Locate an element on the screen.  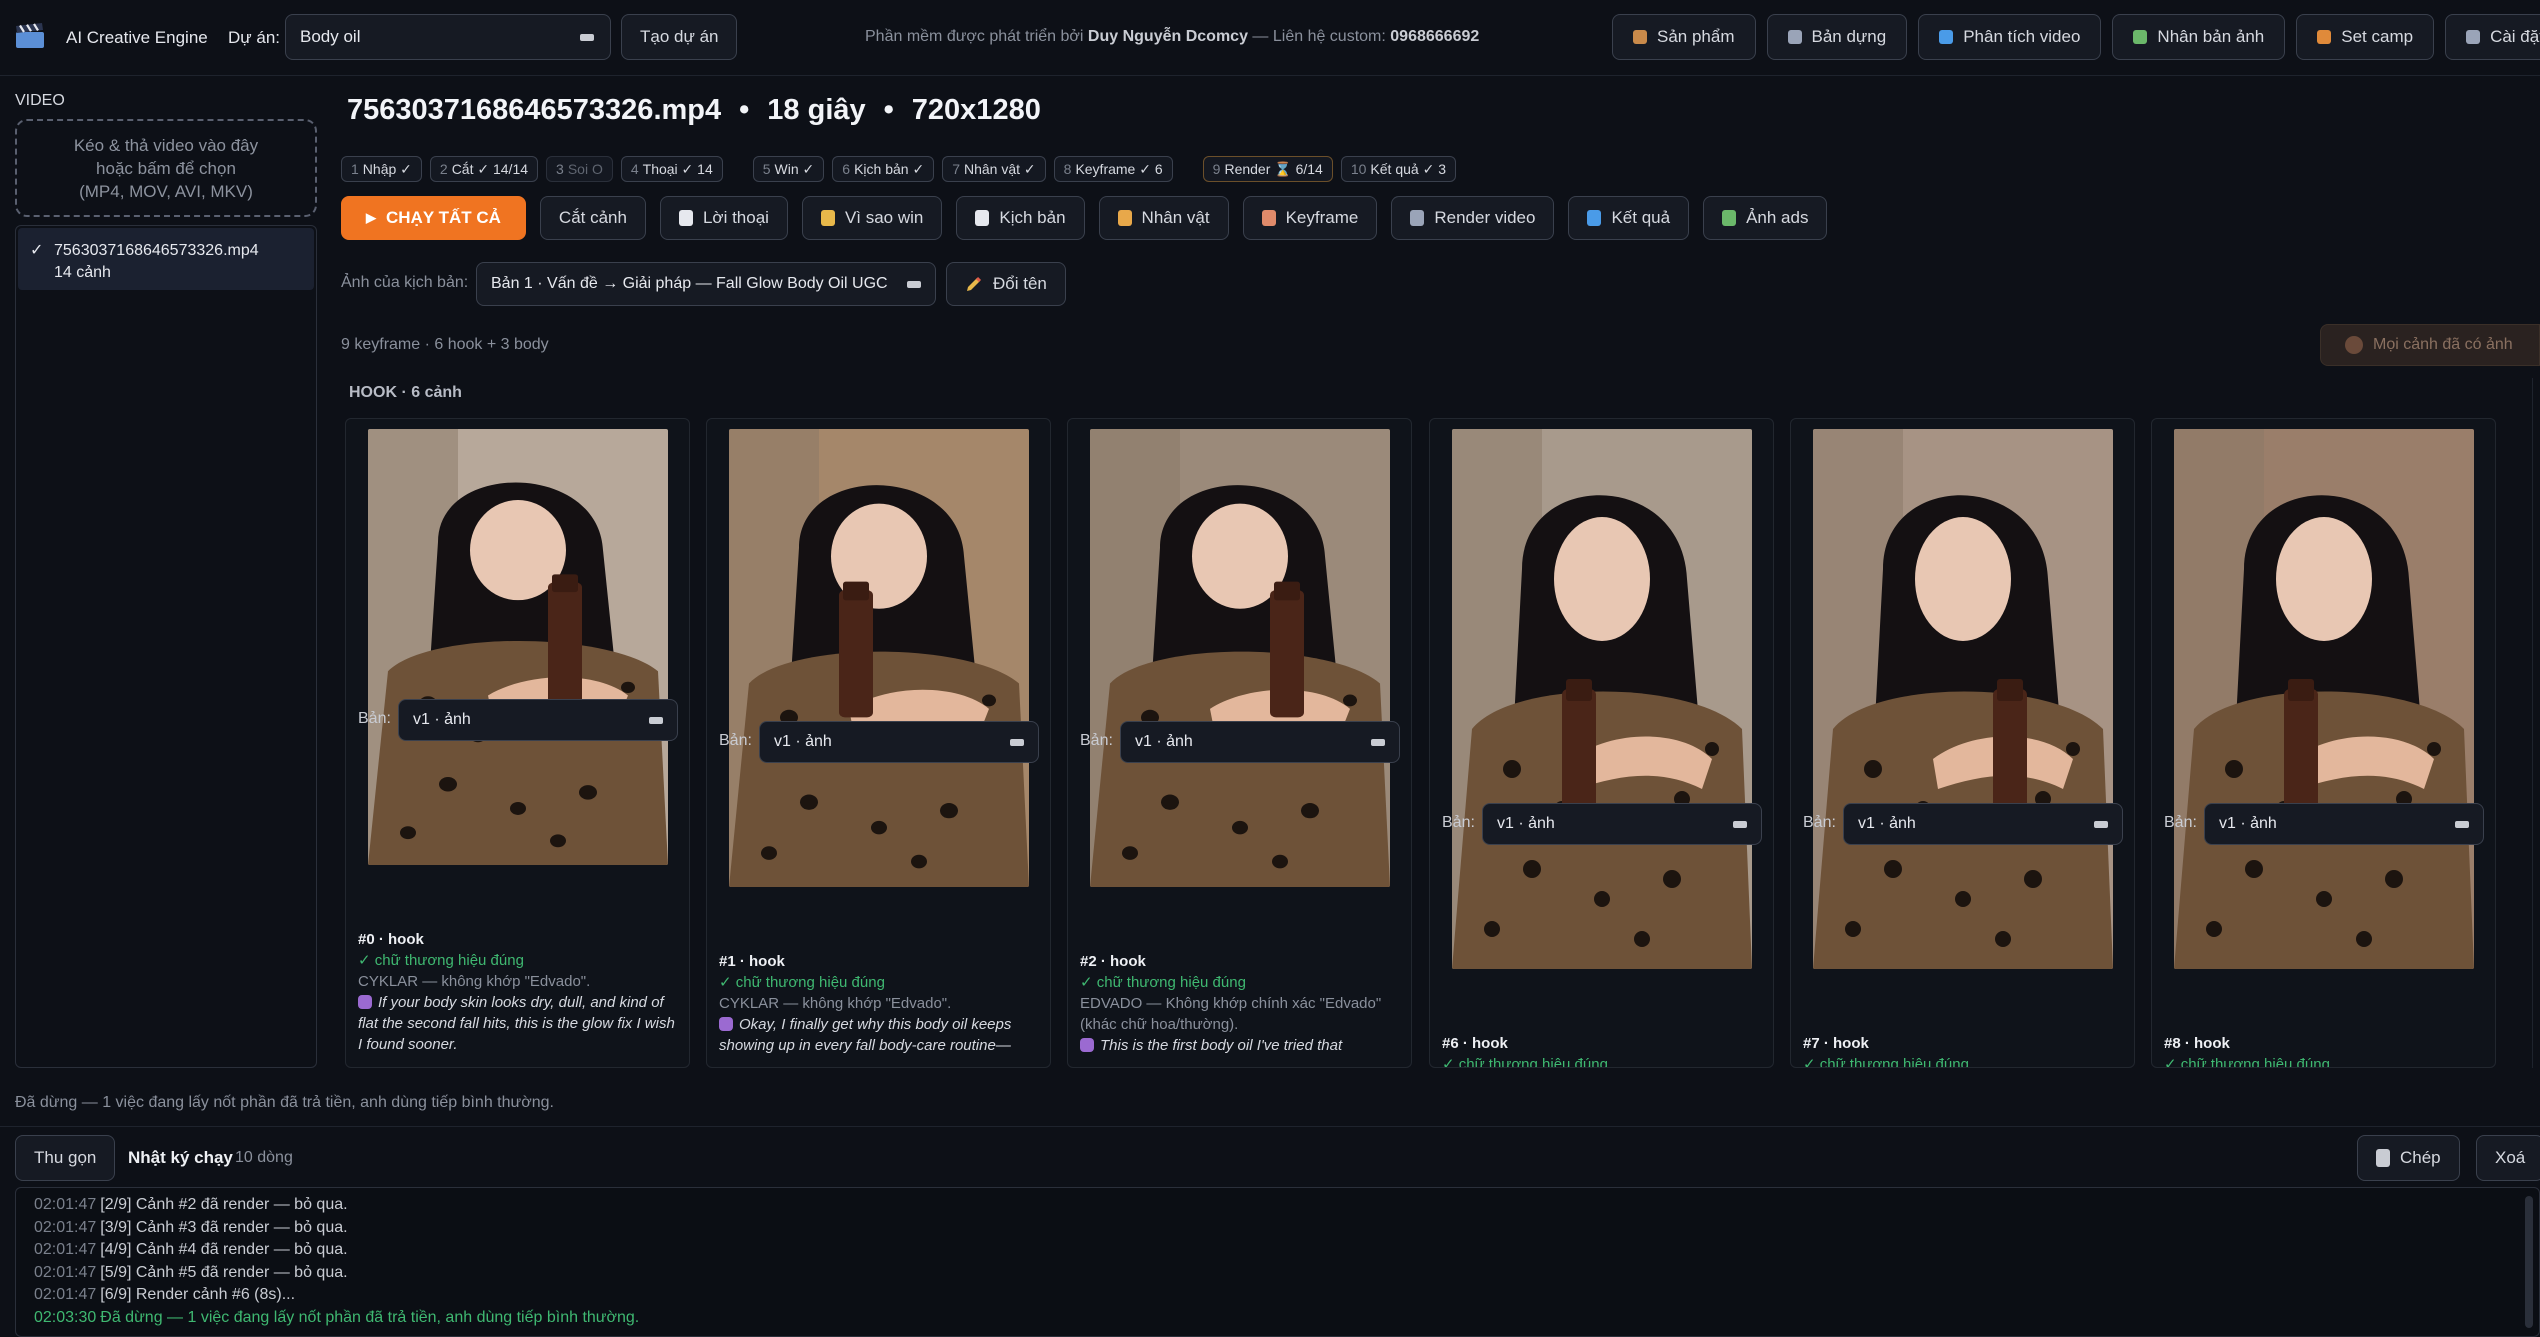
action-button-palette: Keyframe is located at coordinates (1310, 218).